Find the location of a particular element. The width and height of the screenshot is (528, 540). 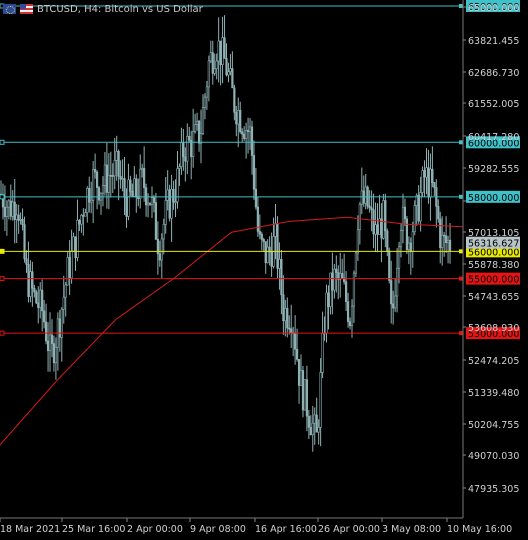

price-tick-label: 52474.205 is located at coordinates (493, 361).